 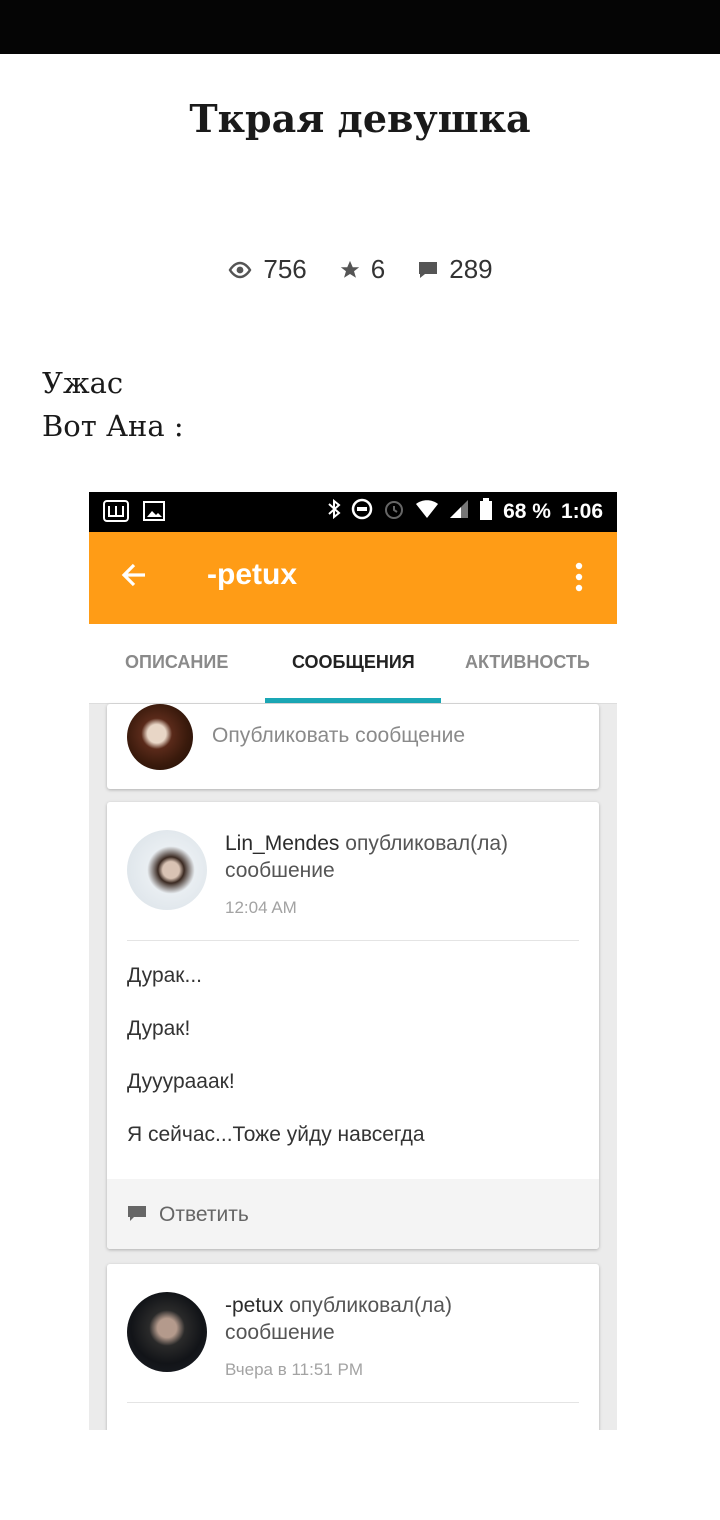 I want to click on tab-messages: СООБЩЕНИЯ, so click(x=353, y=662).